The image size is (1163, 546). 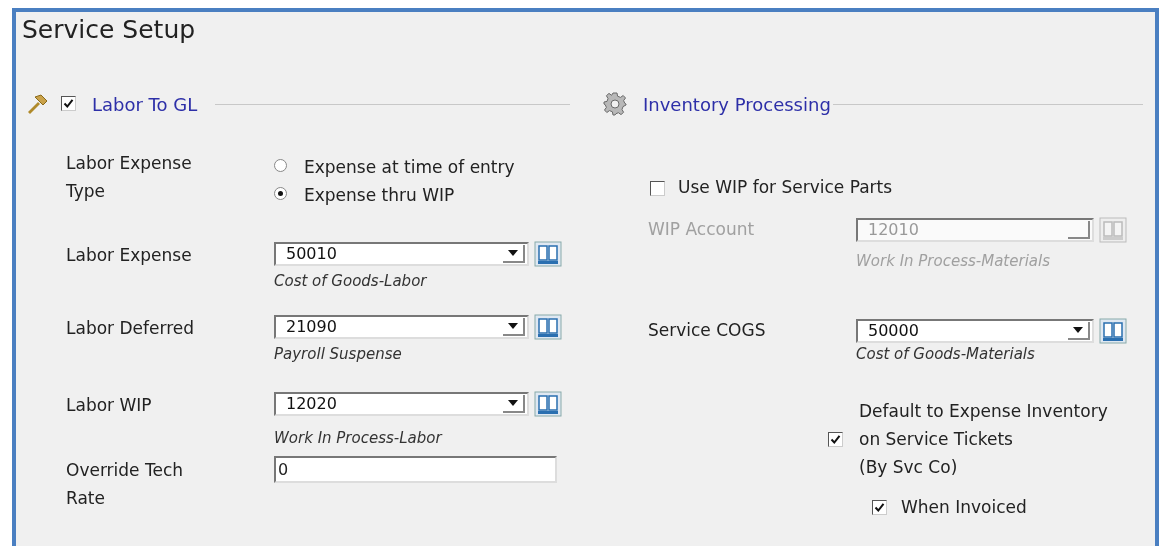 I want to click on window-title: Service Setup, so click(x=109, y=30).